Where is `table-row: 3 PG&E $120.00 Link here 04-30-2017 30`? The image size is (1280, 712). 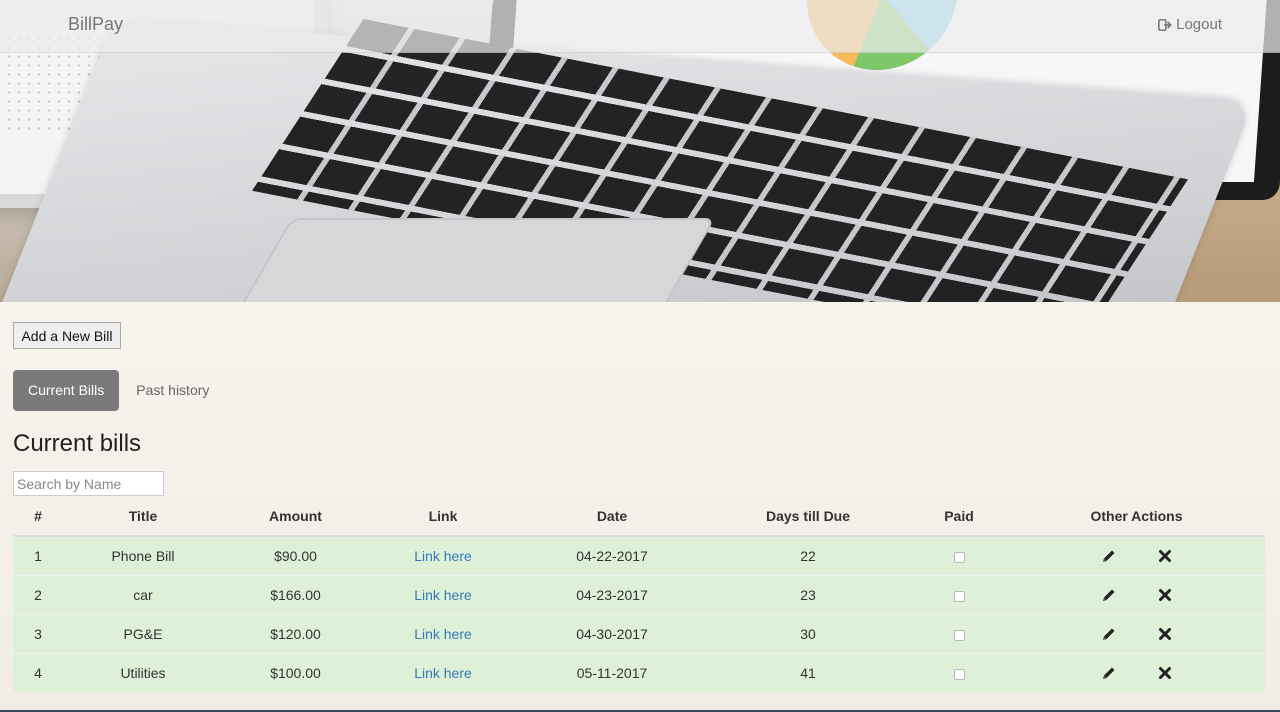 table-row: 3 PG&E $120.00 Link here 04-30-2017 30 is located at coordinates (639, 634).